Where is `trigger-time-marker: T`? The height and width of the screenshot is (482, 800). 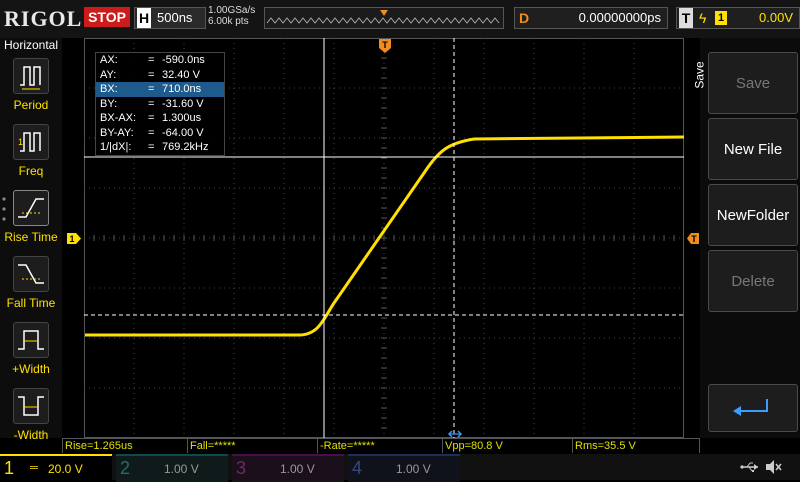
trigger-time-marker: T is located at coordinates (385, 46).